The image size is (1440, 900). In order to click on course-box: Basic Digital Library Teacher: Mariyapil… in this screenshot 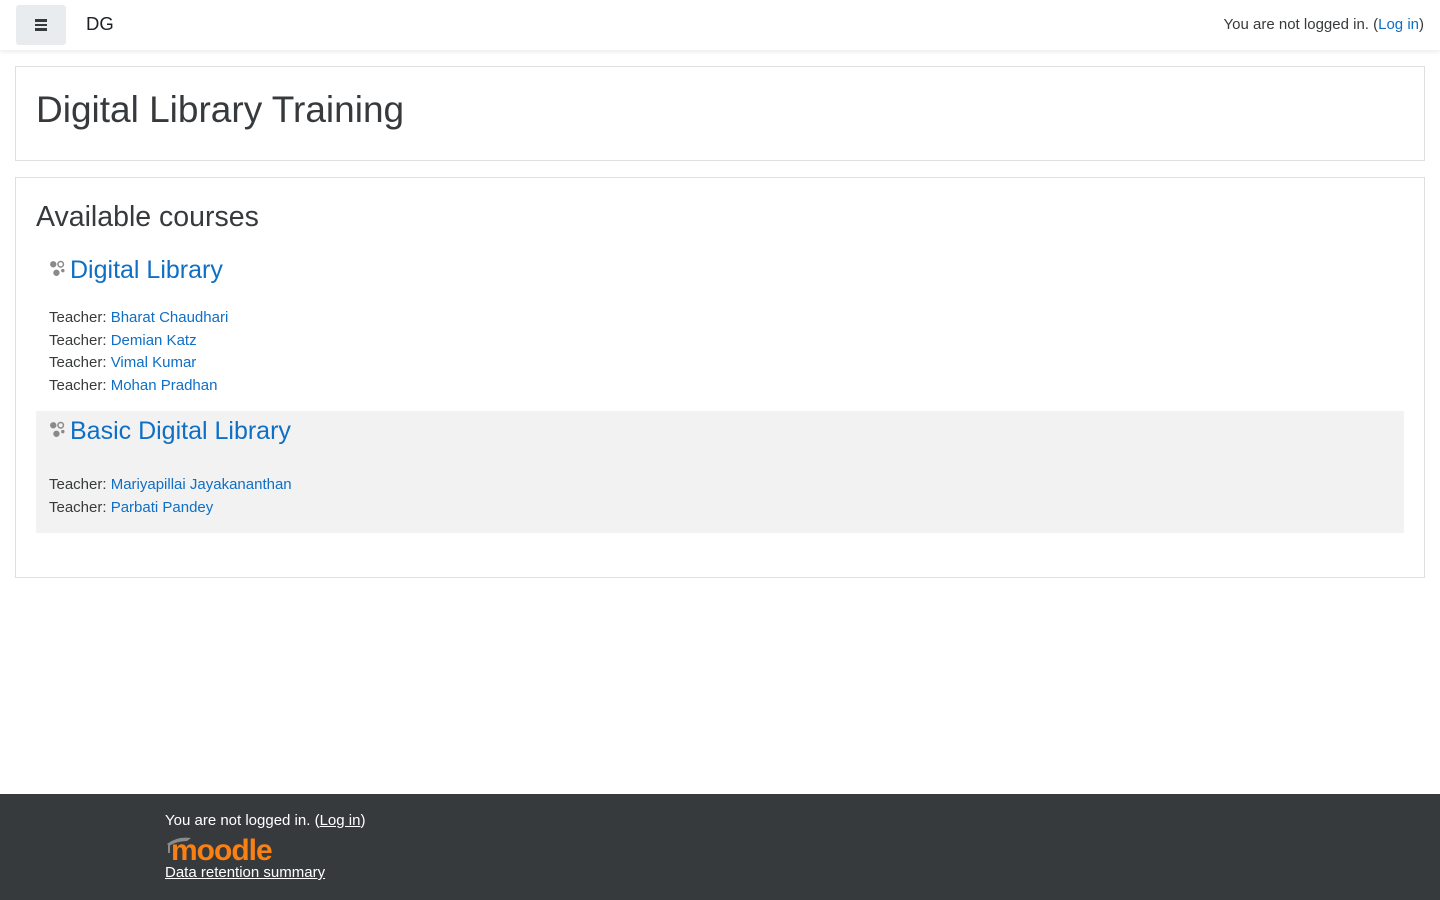, I will do `click(720, 472)`.